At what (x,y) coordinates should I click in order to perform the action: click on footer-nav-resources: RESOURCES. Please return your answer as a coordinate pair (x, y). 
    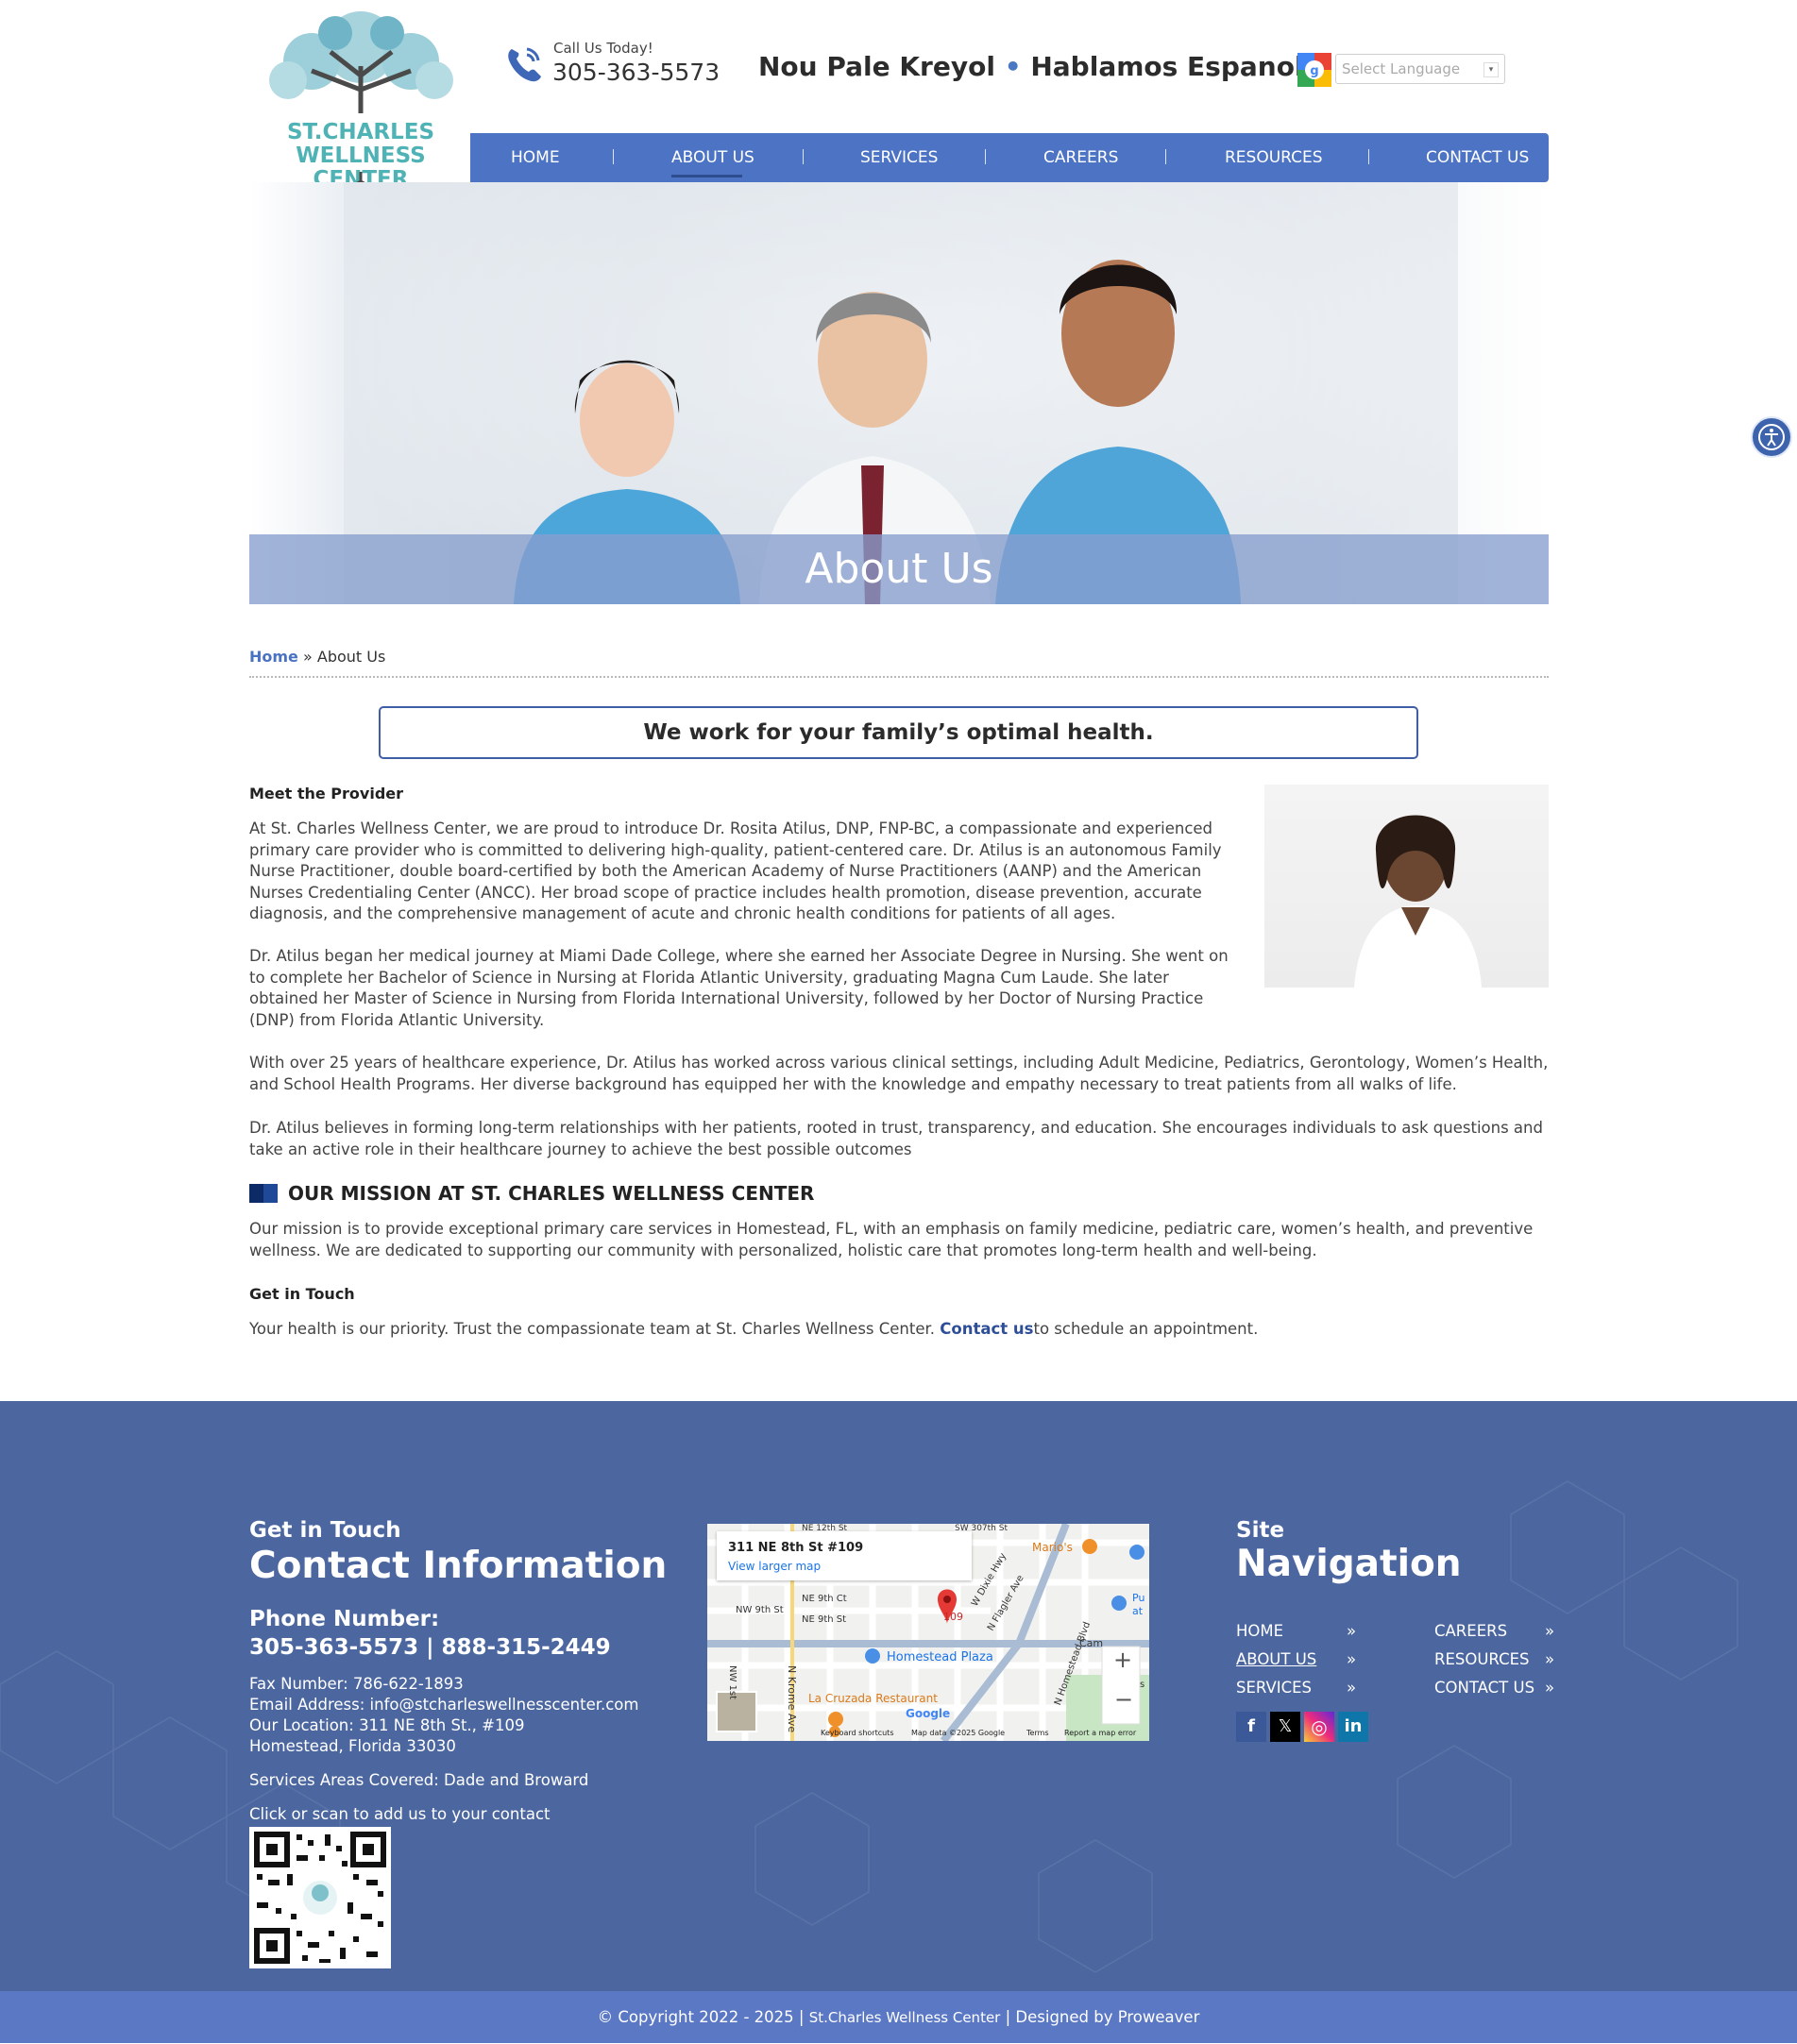
    Looking at the image, I should click on (1482, 1659).